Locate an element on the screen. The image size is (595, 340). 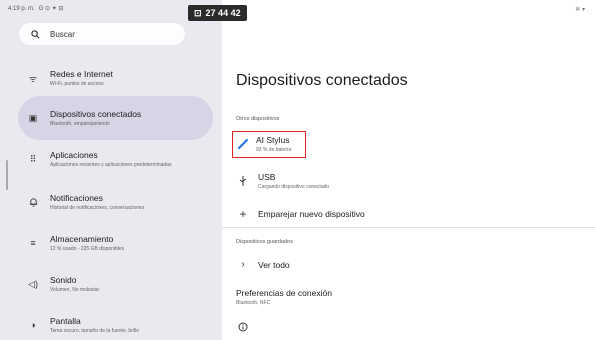
sidebar-item-subtitle: Wi-Fi, puntos de acceso is located at coordinates (77, 84).